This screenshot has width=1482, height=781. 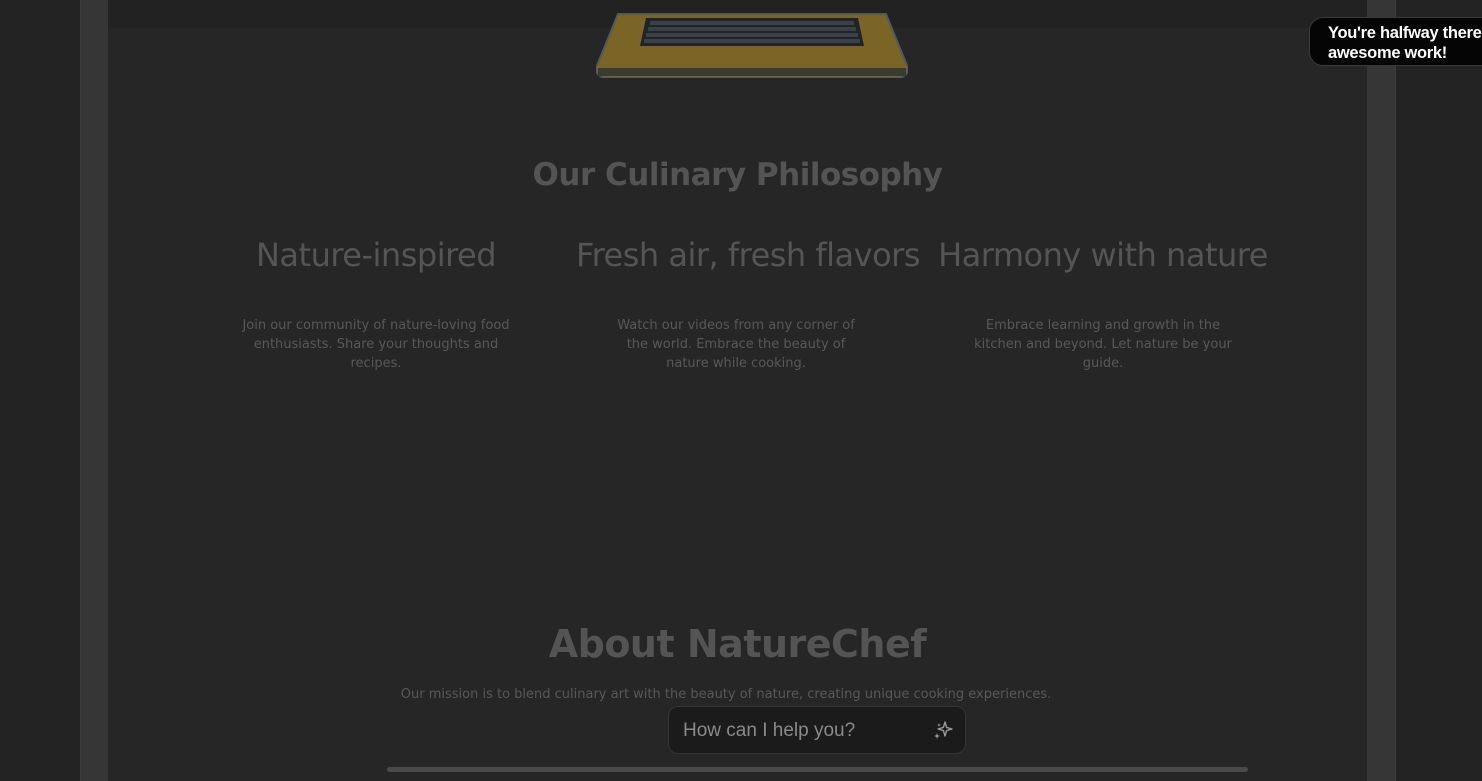 I want to click on horizontal-scrollbar, so click(x=817, y=769).